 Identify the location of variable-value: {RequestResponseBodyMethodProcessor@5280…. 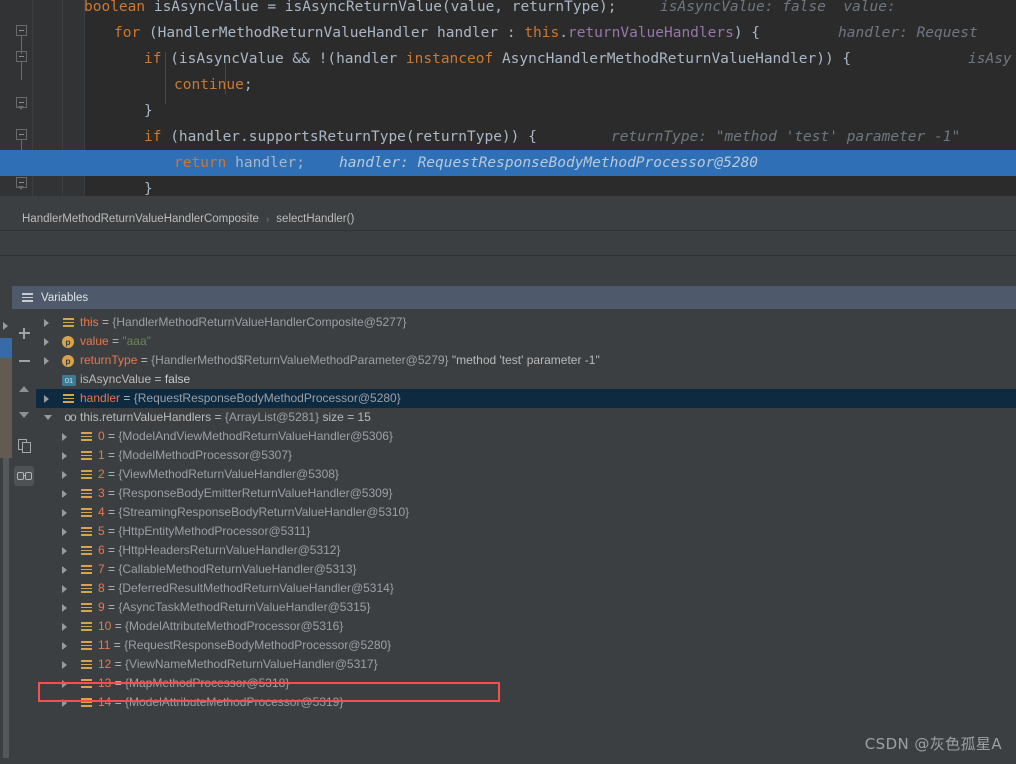
(258, 645).